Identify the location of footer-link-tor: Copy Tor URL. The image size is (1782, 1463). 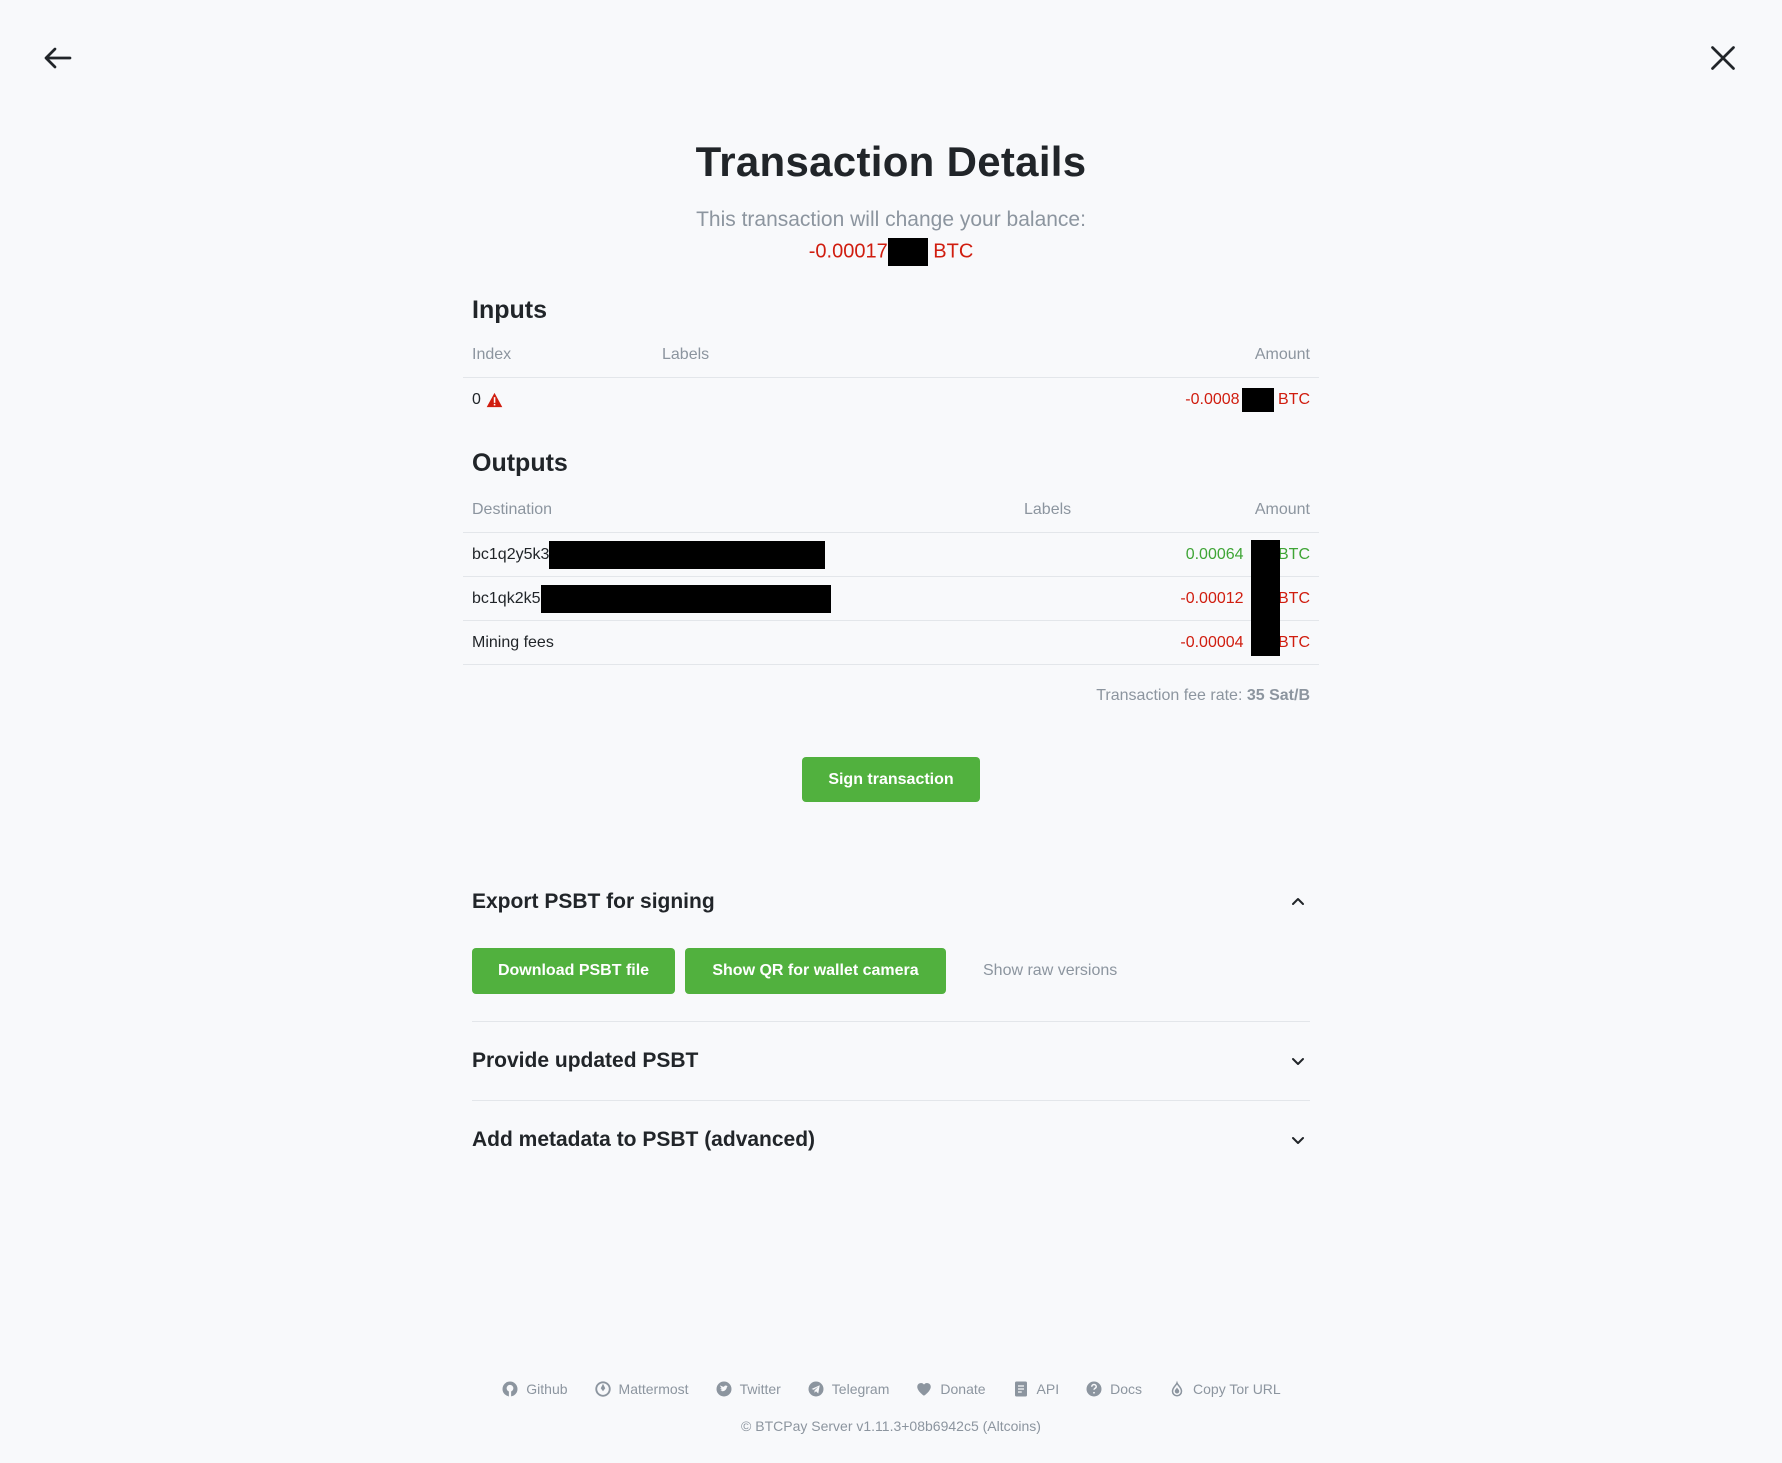
(1224, 1389).